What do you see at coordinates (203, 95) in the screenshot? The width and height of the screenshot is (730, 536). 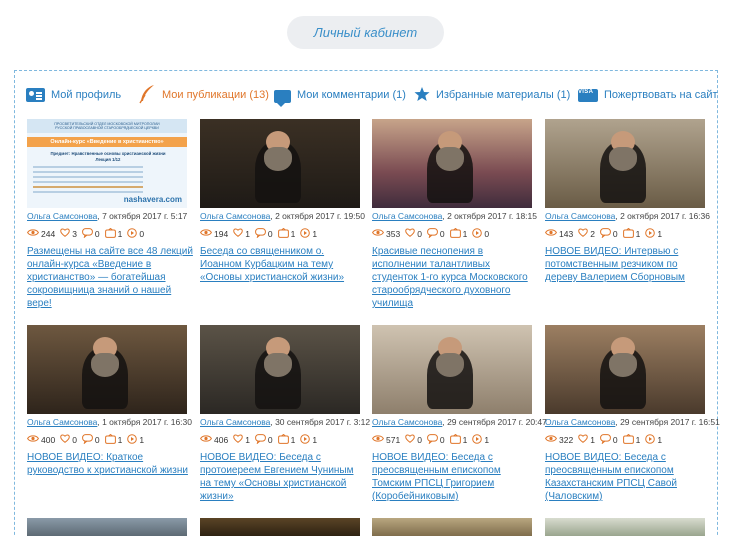 I see `nav-my-publications: Мои публикации (13)` at bounding box center [203, 95].